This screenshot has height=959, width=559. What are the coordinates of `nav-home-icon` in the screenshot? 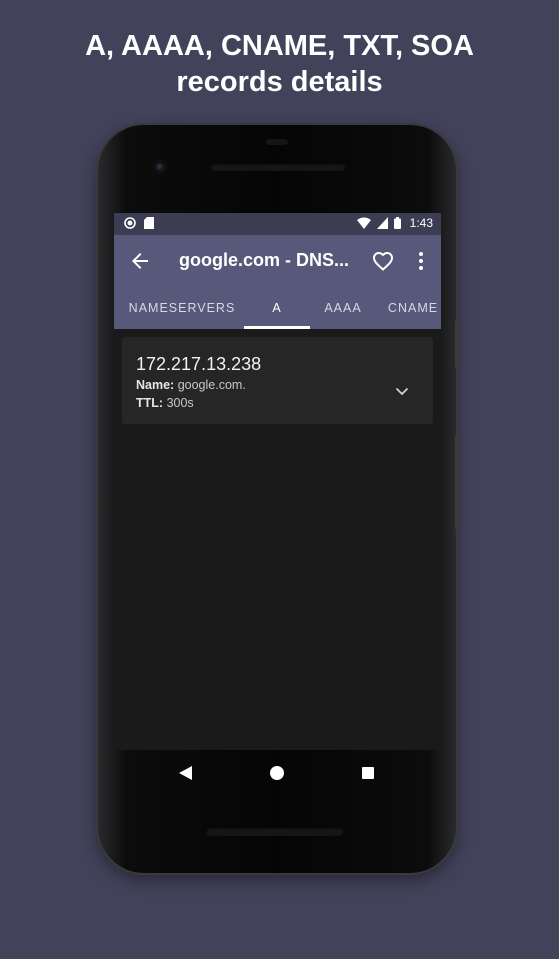 It's located at (277, 773).